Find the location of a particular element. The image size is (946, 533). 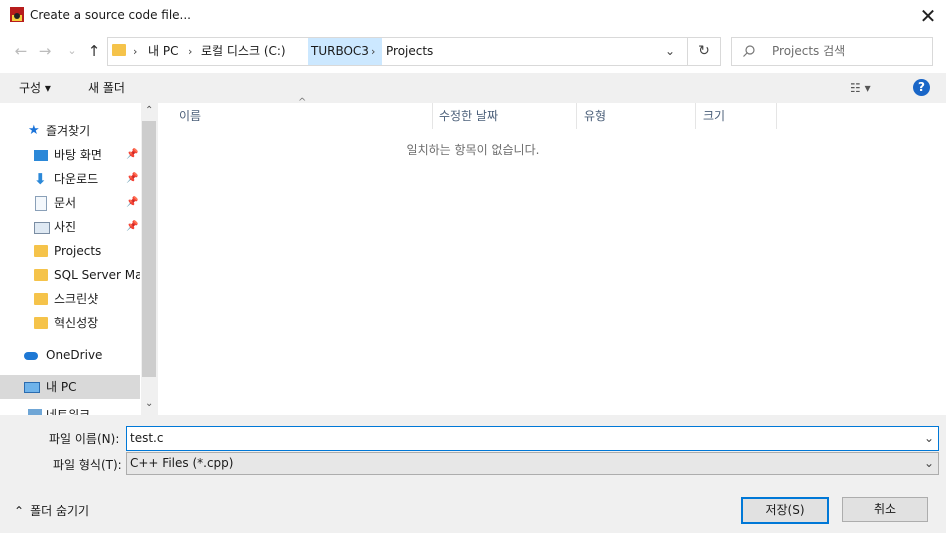

sidebar-item-documents: 문서 📌 is located at coordinates (70, 203).